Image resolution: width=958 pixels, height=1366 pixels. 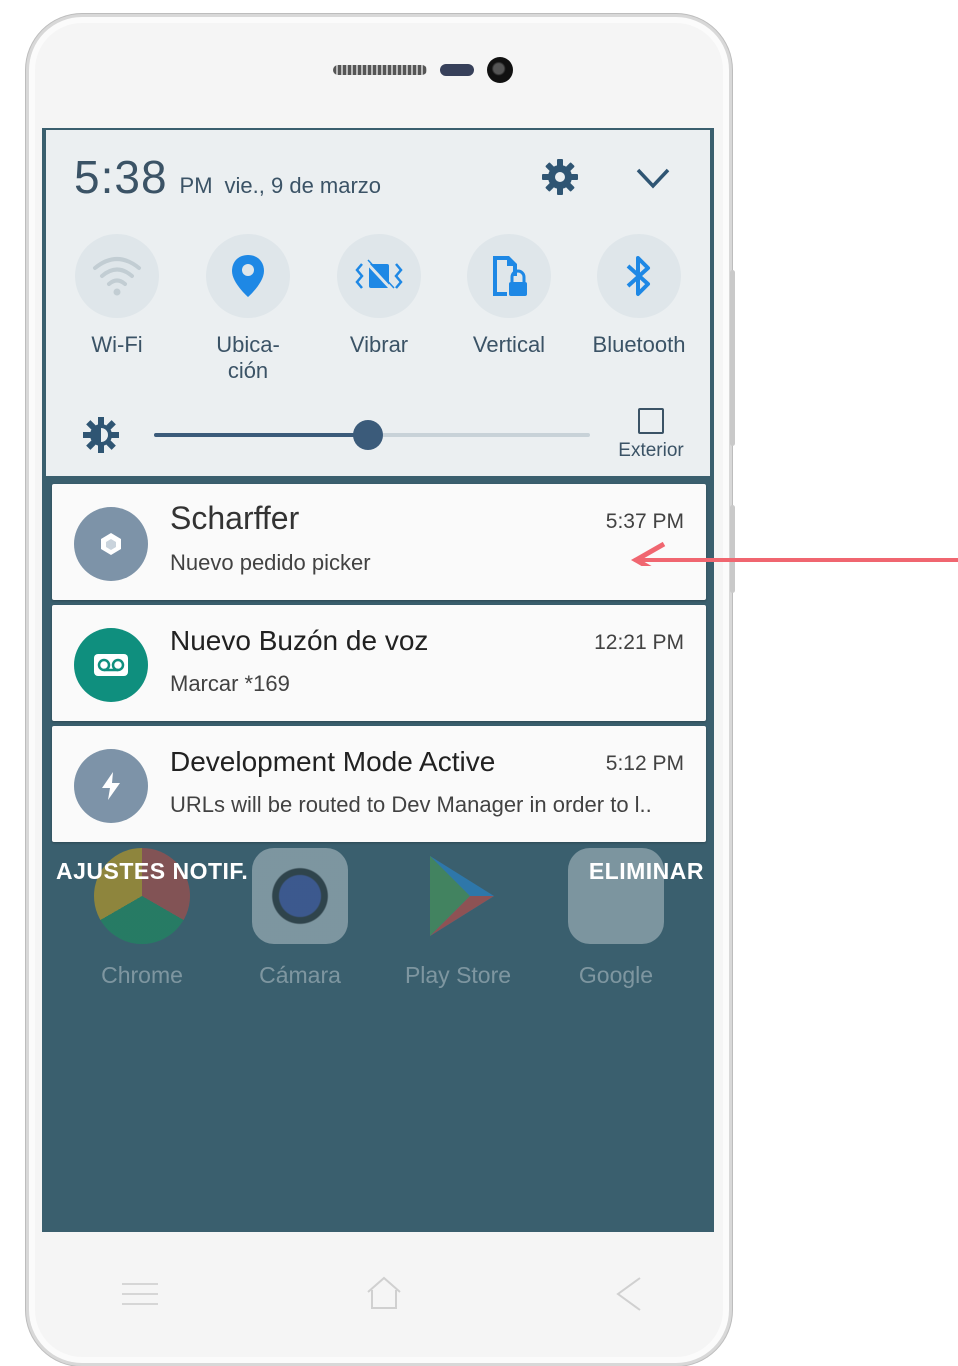 I want to click on date-label: vie., 9 de marzo, so click(x=303, y=186).